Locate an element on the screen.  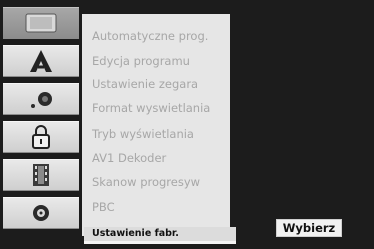
menu-item-progressive-scan: Skanow progresyw is located at coordinates (146, 182).